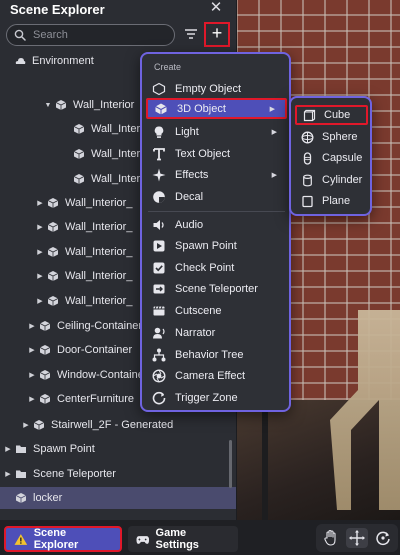 Image resolution: width=400 pixels, height=555 pixels. Describe the element at coordinates (209, 354) in the screenshot. I see `menu-item-label: Behavior Tree` at that location.